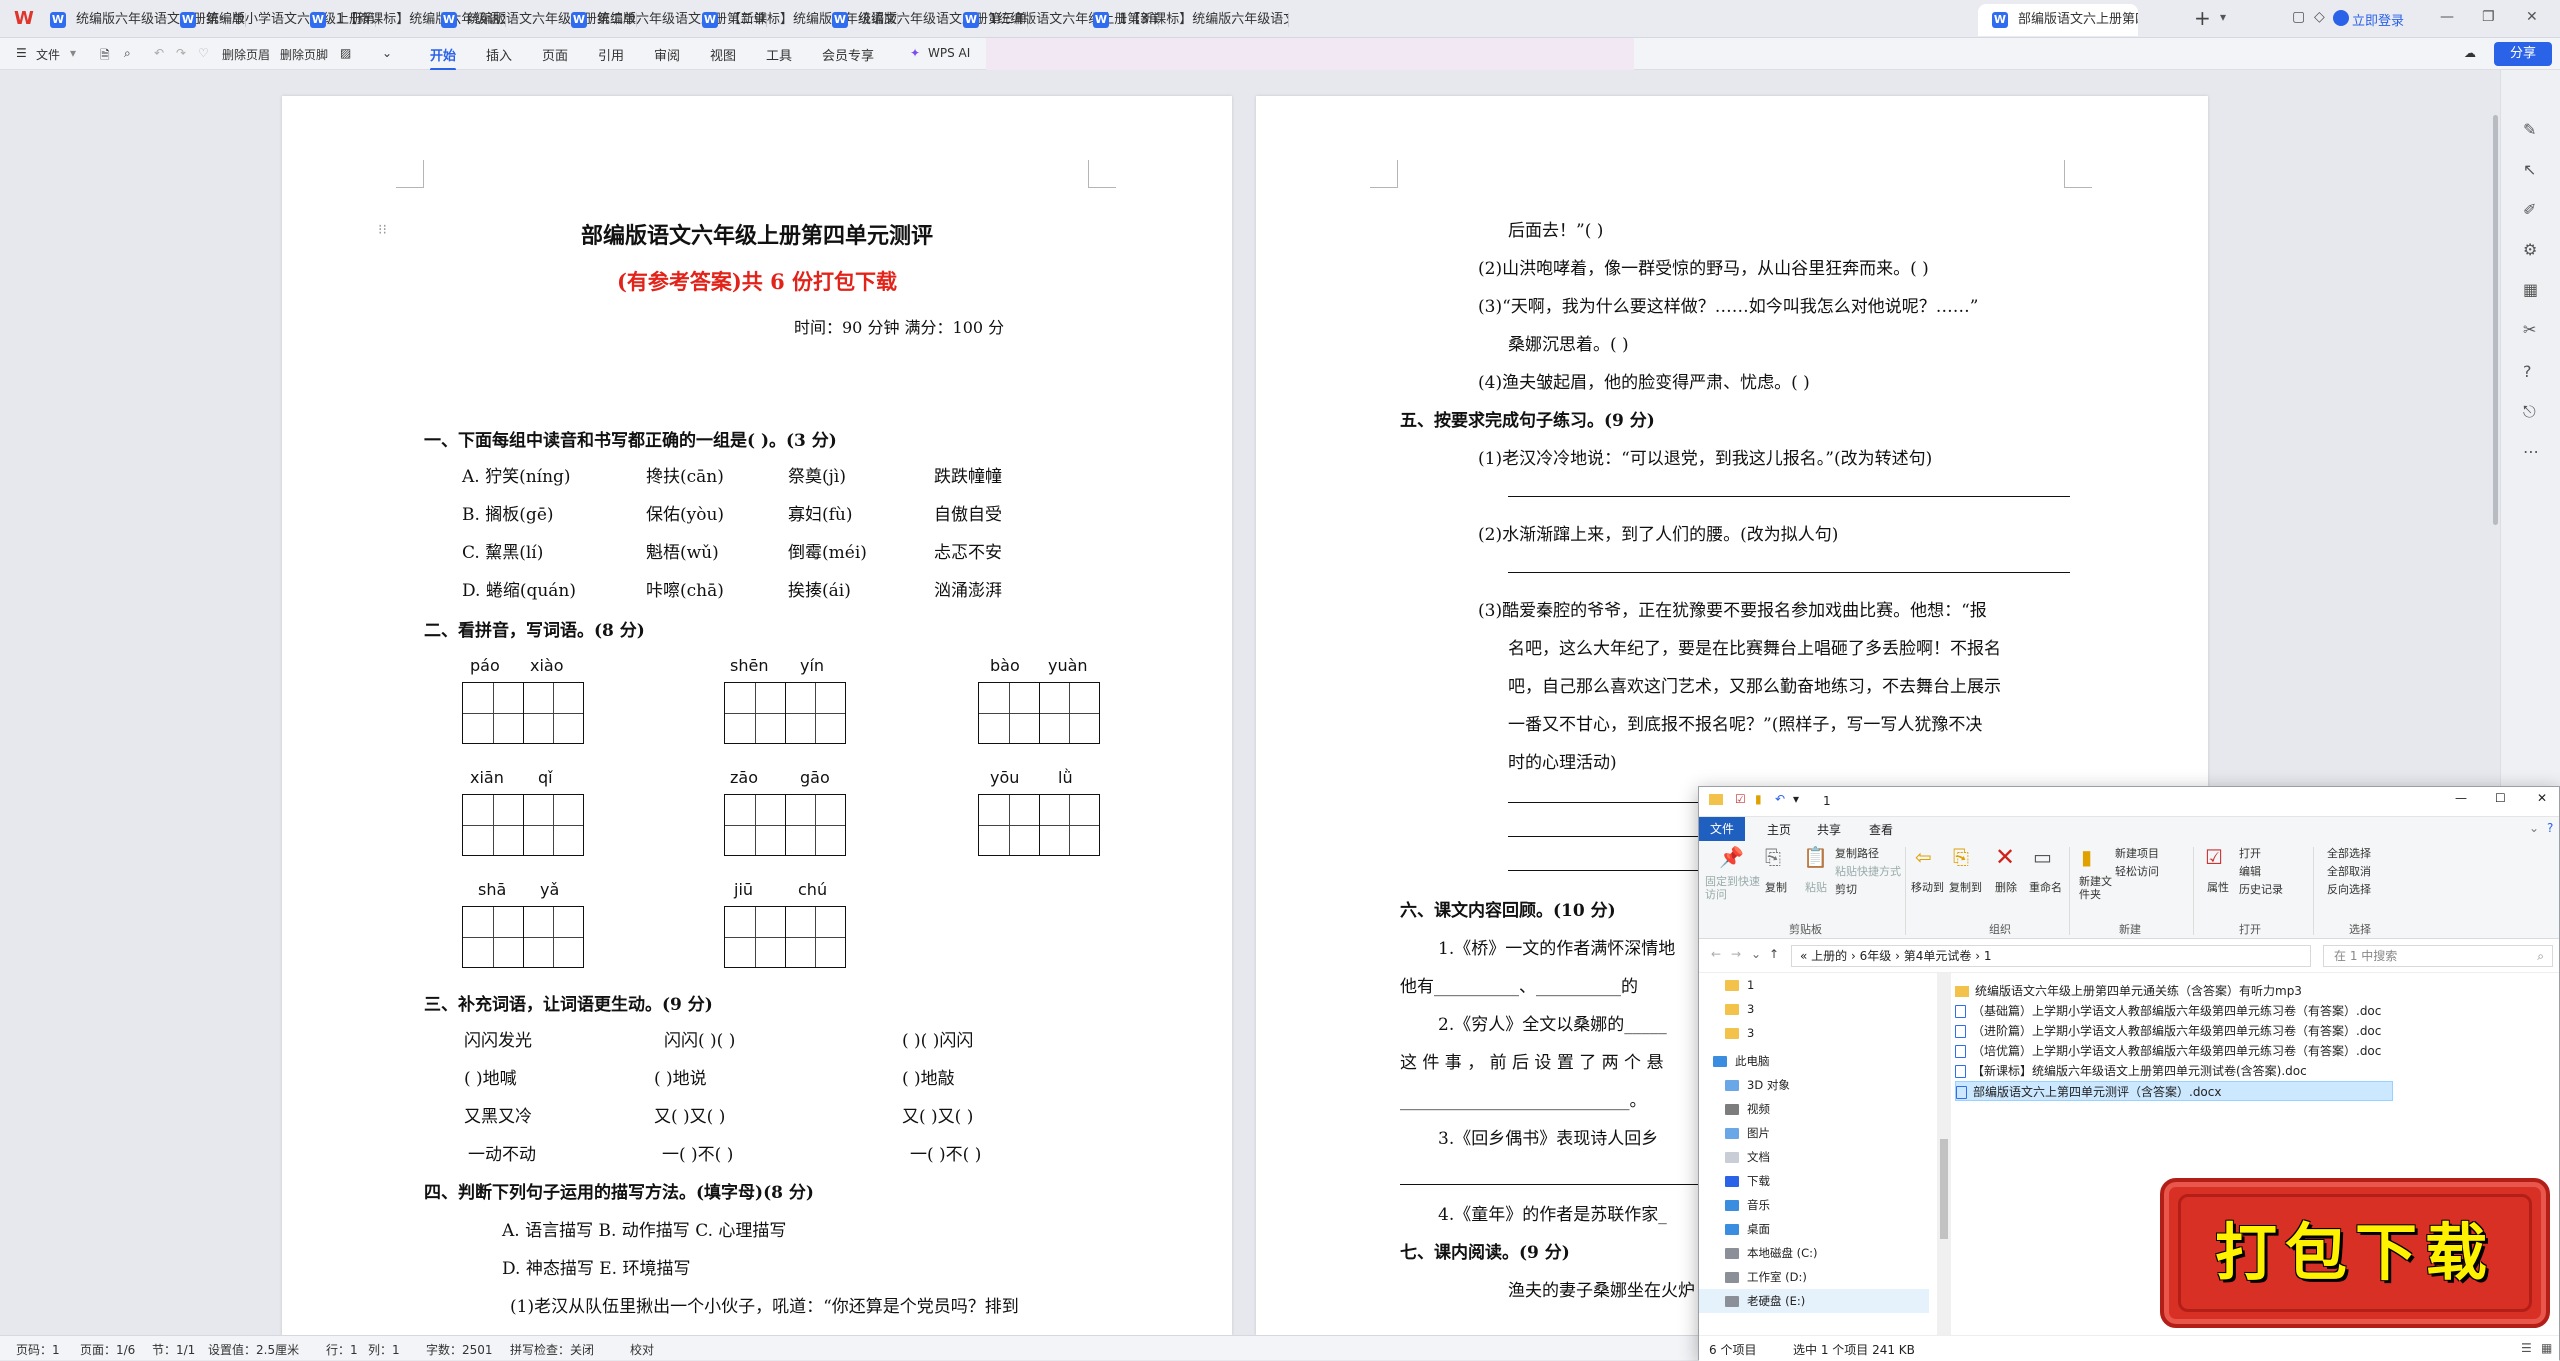 The width and height of the screenshot is (2560, 1361). Describe the element at coordinates (2255, 991) in the screenshot. I see `list-item: 统编版语文六年级上册第四单元通关练（含答案）有听力mp3` at that location.